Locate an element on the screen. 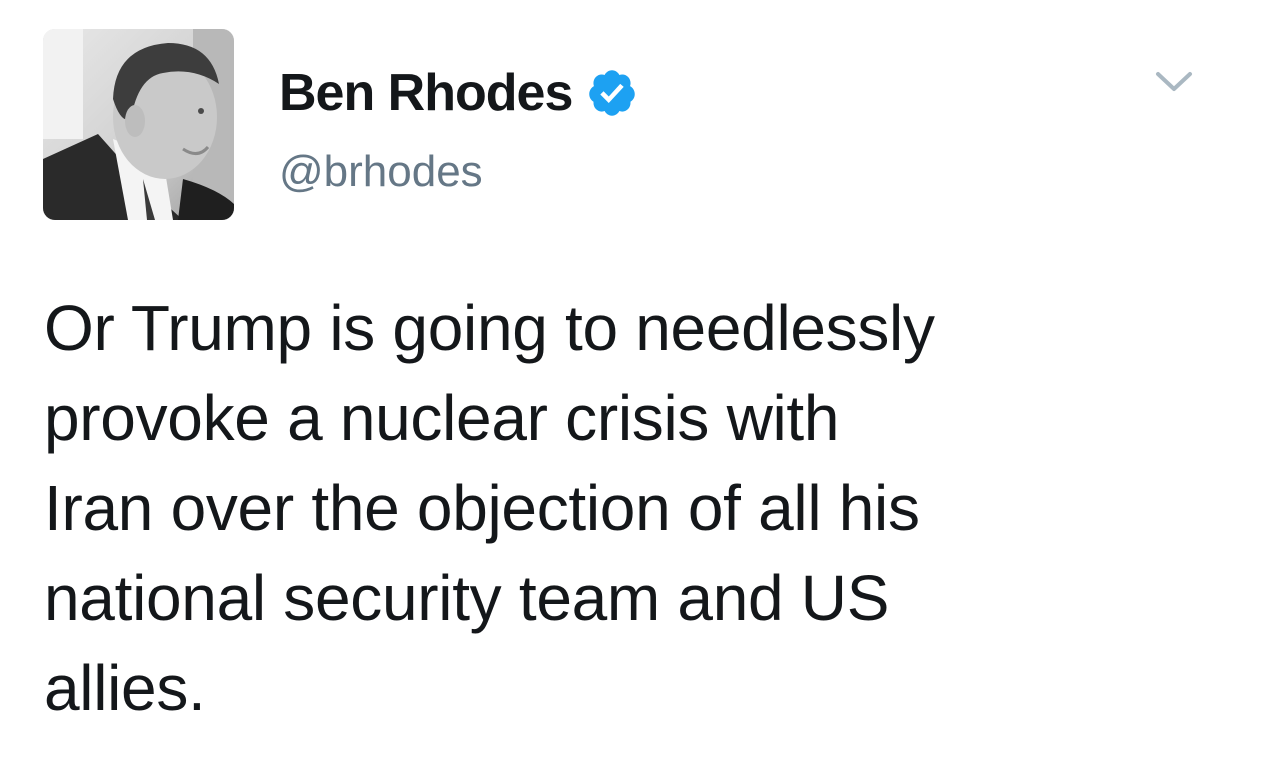  verified-badge-icon is located at coordinates (612, 93).